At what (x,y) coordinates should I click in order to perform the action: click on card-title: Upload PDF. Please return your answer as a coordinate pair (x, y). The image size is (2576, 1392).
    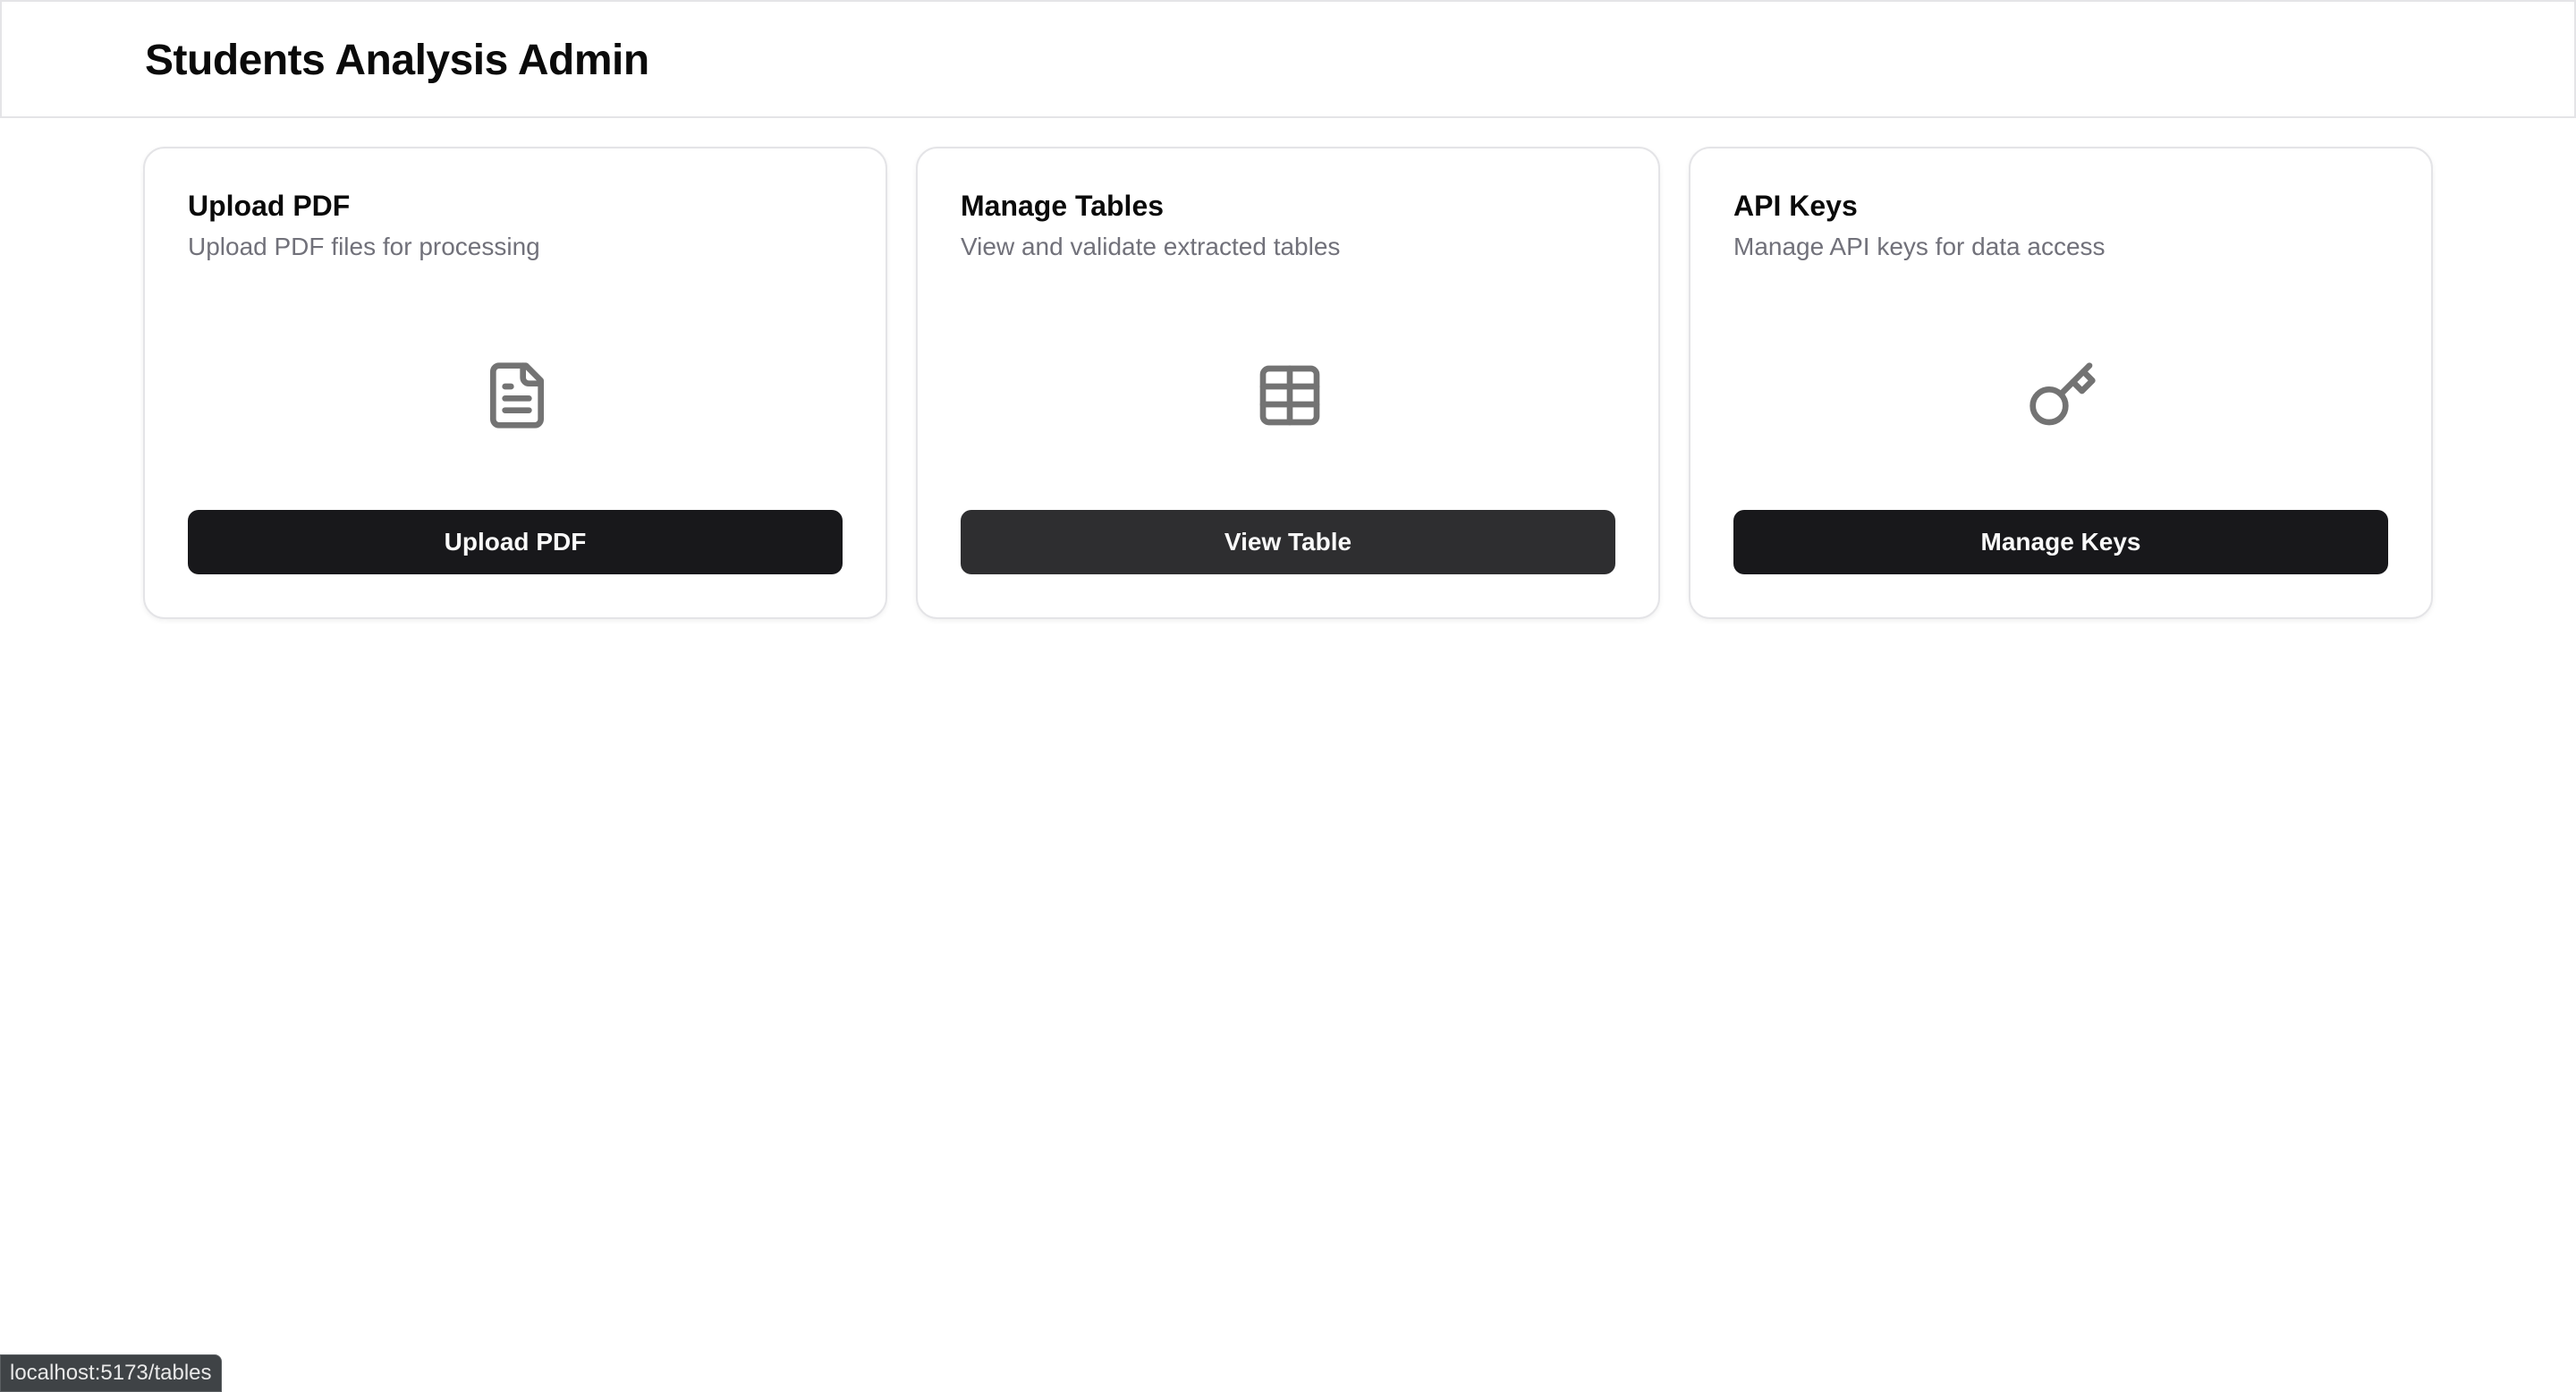
    Looking at the image, I should click on (269, 206).